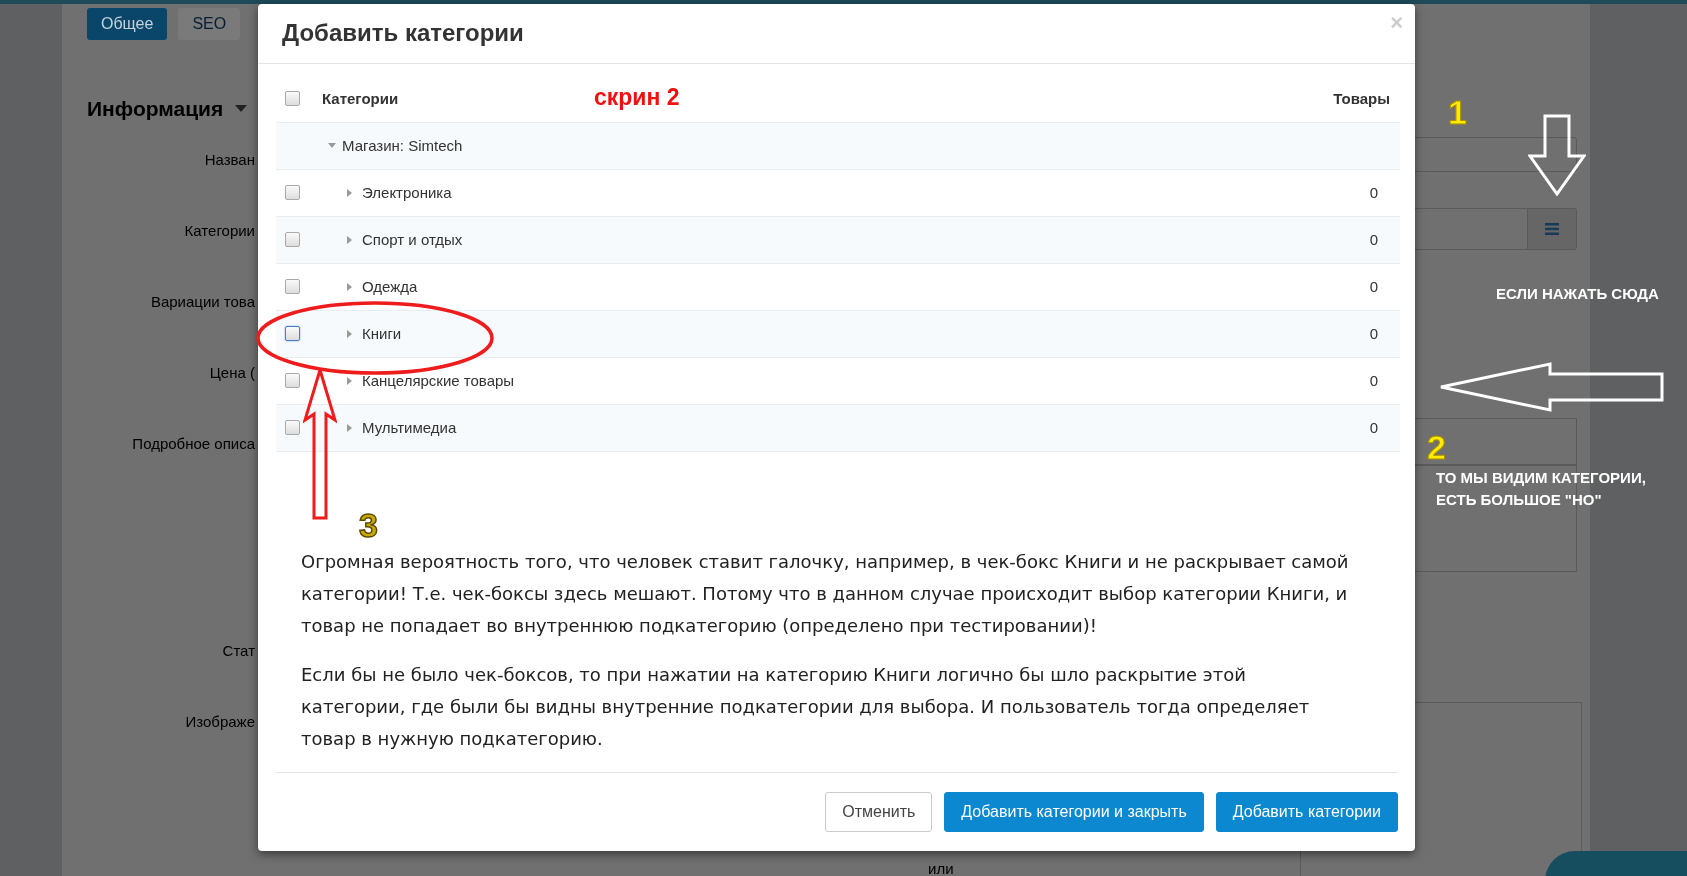 The width and height of the screenshot is (1687, 876). Describe the element at coordinates (1306, 811) in the screenshot. I see `add-button: Добавить категории` at that location.